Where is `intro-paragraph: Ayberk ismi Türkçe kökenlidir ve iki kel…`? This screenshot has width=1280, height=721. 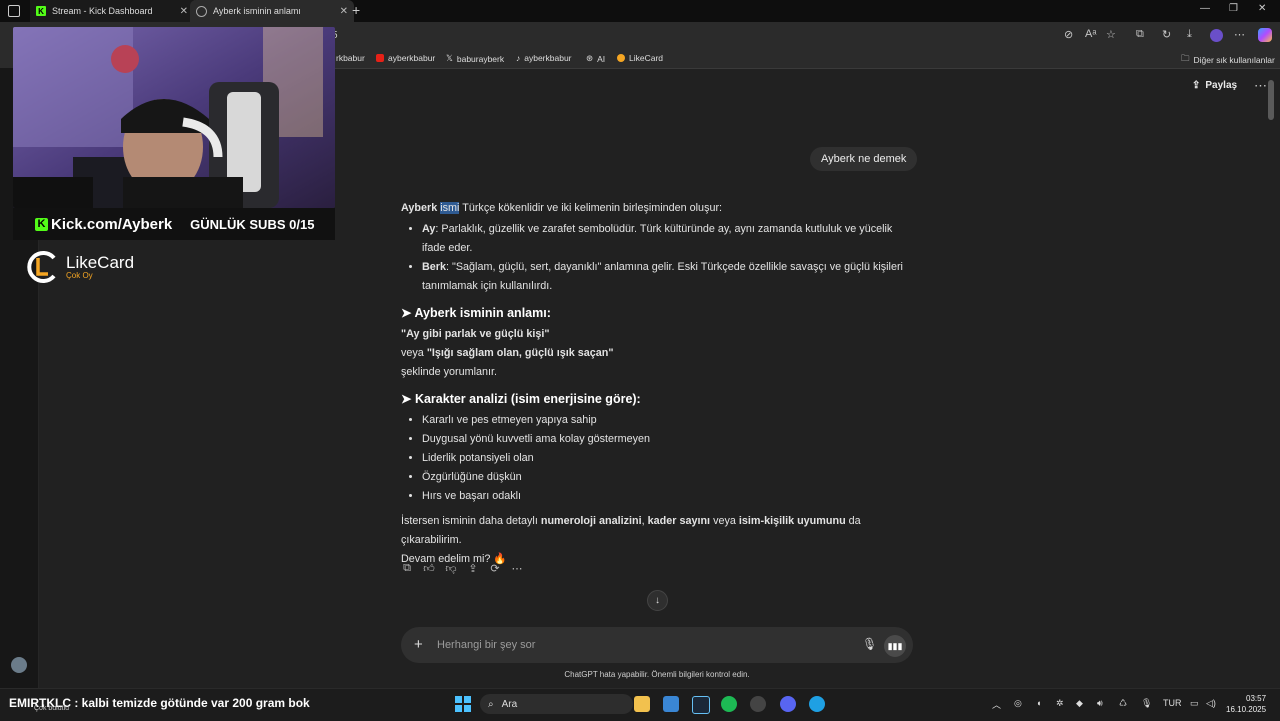 intro-paragraph: Ayberk ismi Türkçe kökenlidir ve iki kel… is located at coordinates (562, 208).